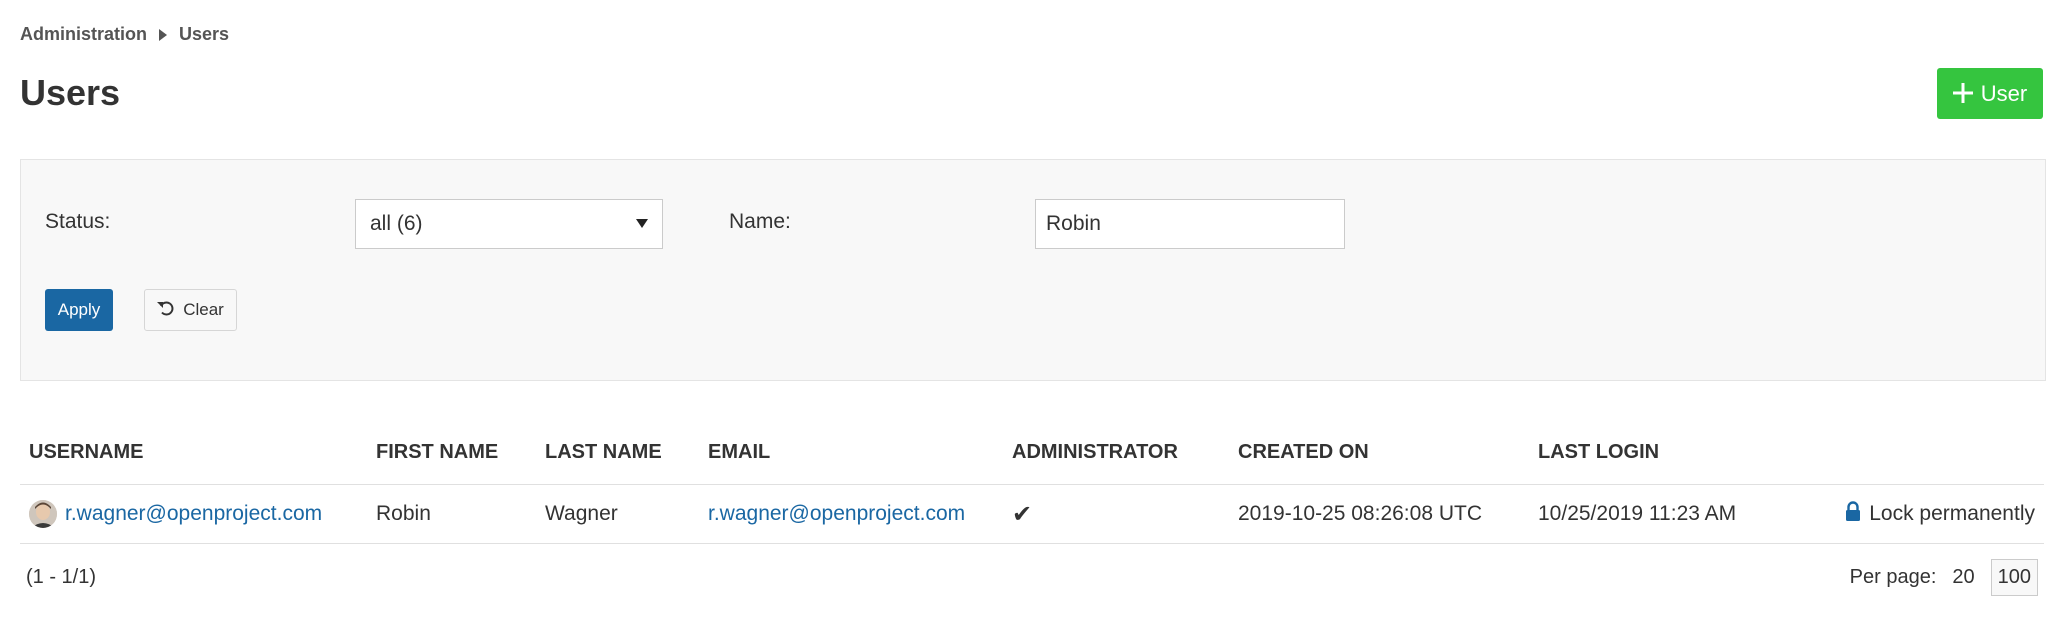 The width and height of the screenshot is (2066, 620). I want to click on email-link: r.wagner@openproject.com, so click(836, 513).